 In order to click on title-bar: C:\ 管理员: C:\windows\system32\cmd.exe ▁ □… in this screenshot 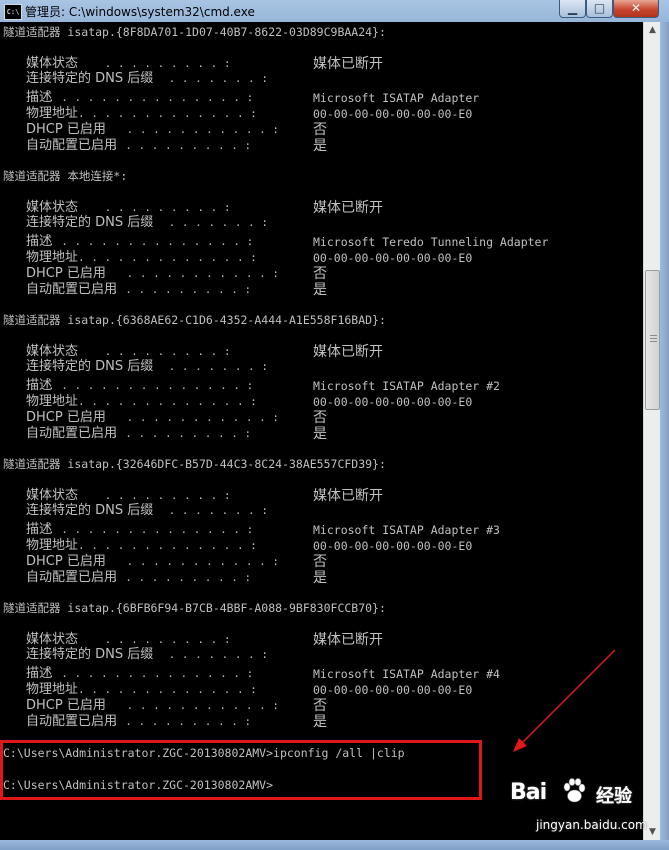, I will do `click(334, 11)`.